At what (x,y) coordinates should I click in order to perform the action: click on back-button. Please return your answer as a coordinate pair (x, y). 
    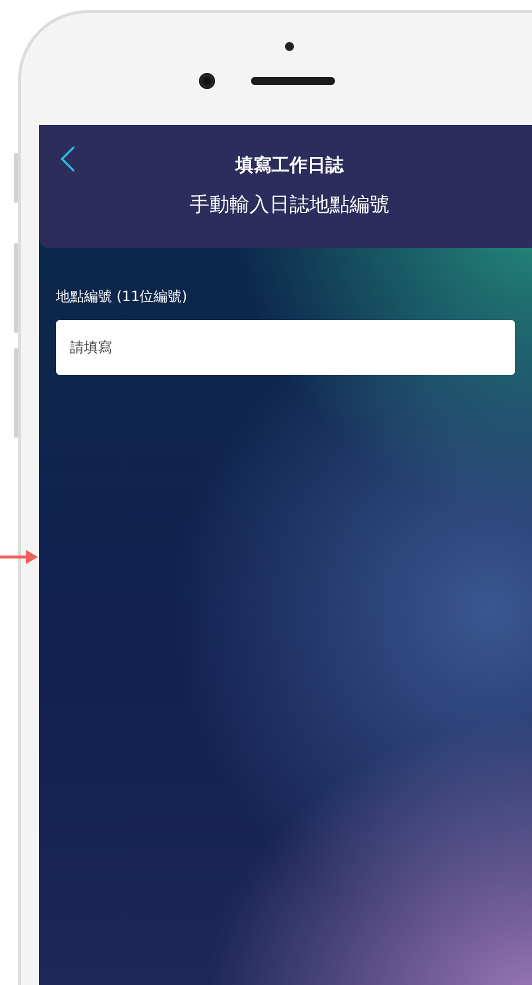
    Looking at the image, I should click on (68, 159).